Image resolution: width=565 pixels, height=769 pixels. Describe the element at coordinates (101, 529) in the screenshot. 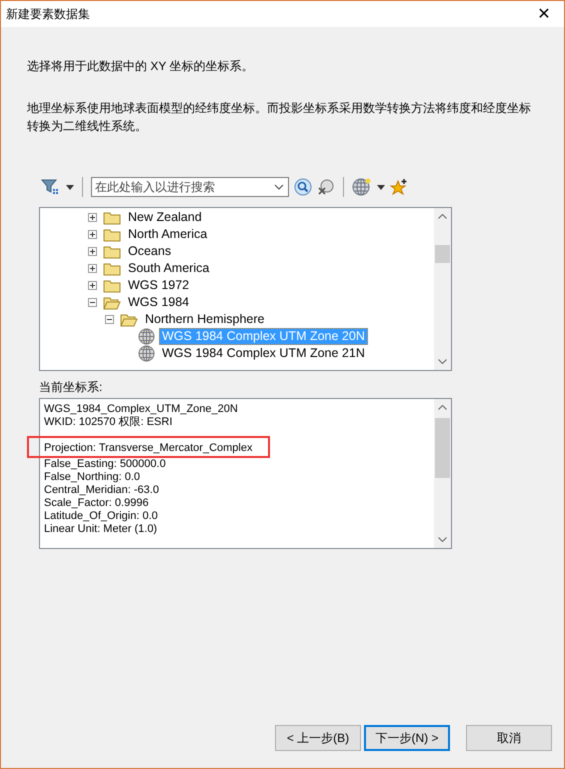

I see `detail-text: Linear Unit: Meter (1.0)` at that location.